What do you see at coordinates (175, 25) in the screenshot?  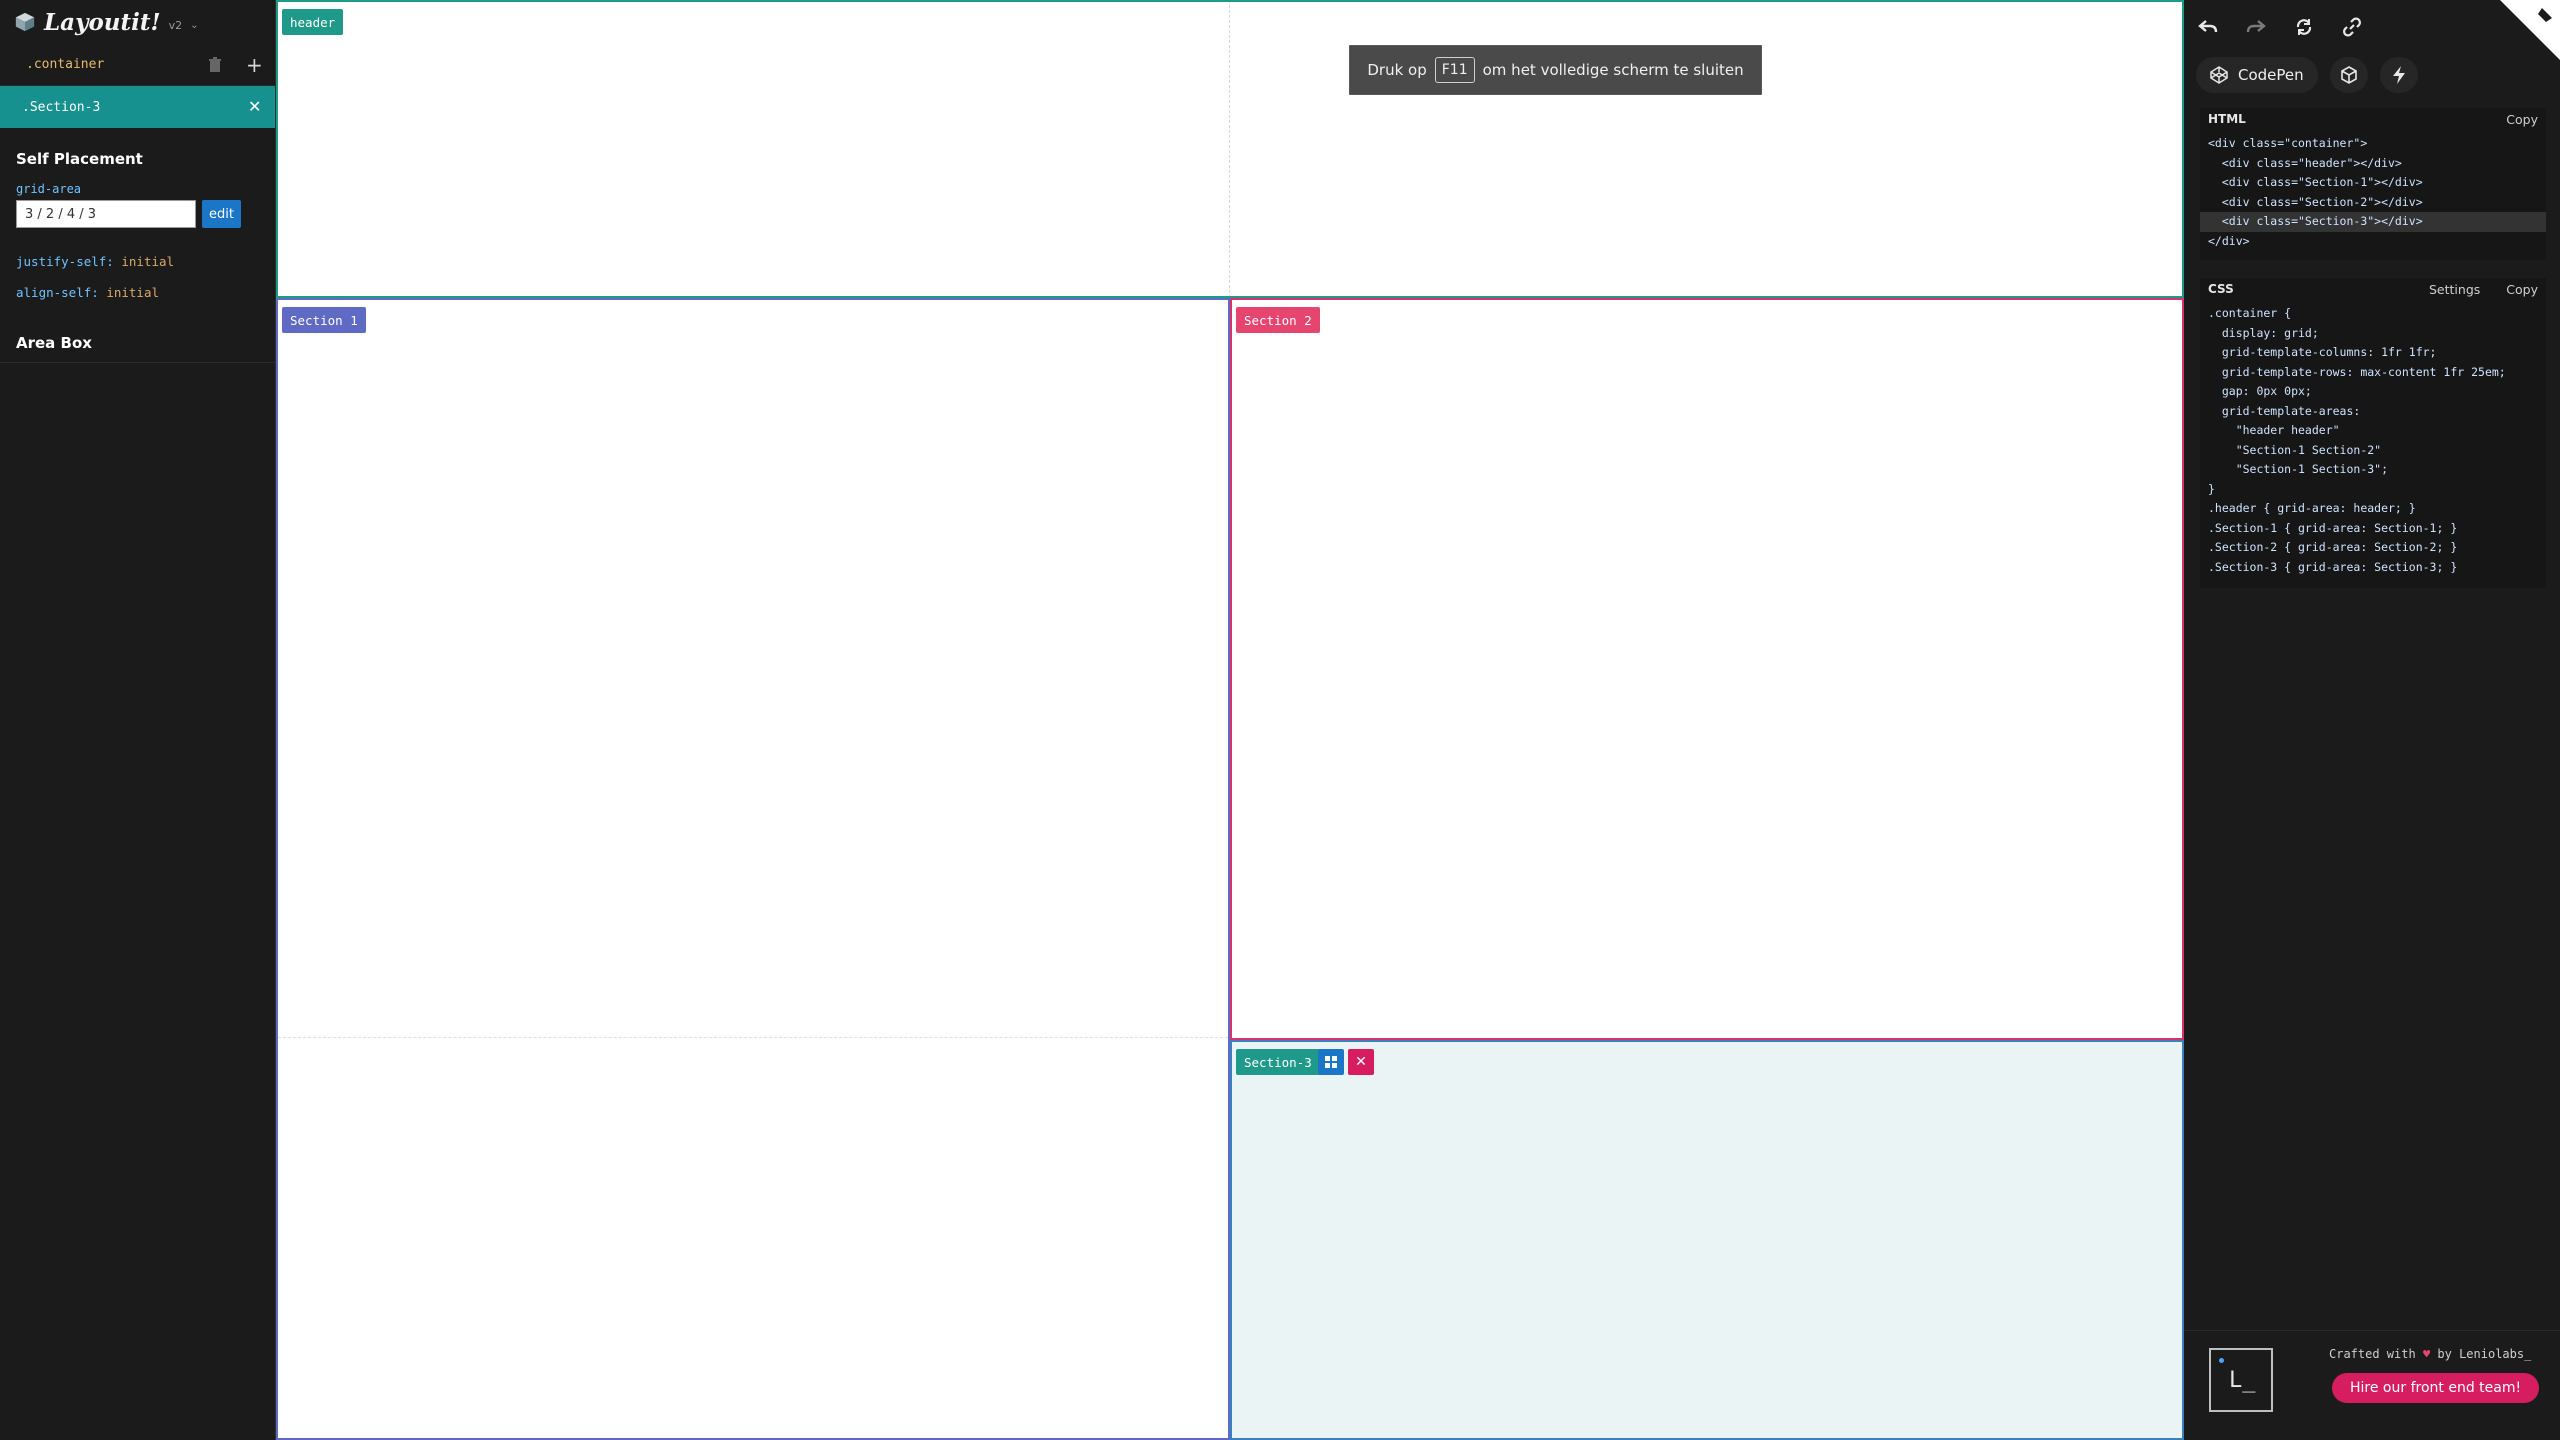 I see `app-version: v2` at bounding box center [175, 25].